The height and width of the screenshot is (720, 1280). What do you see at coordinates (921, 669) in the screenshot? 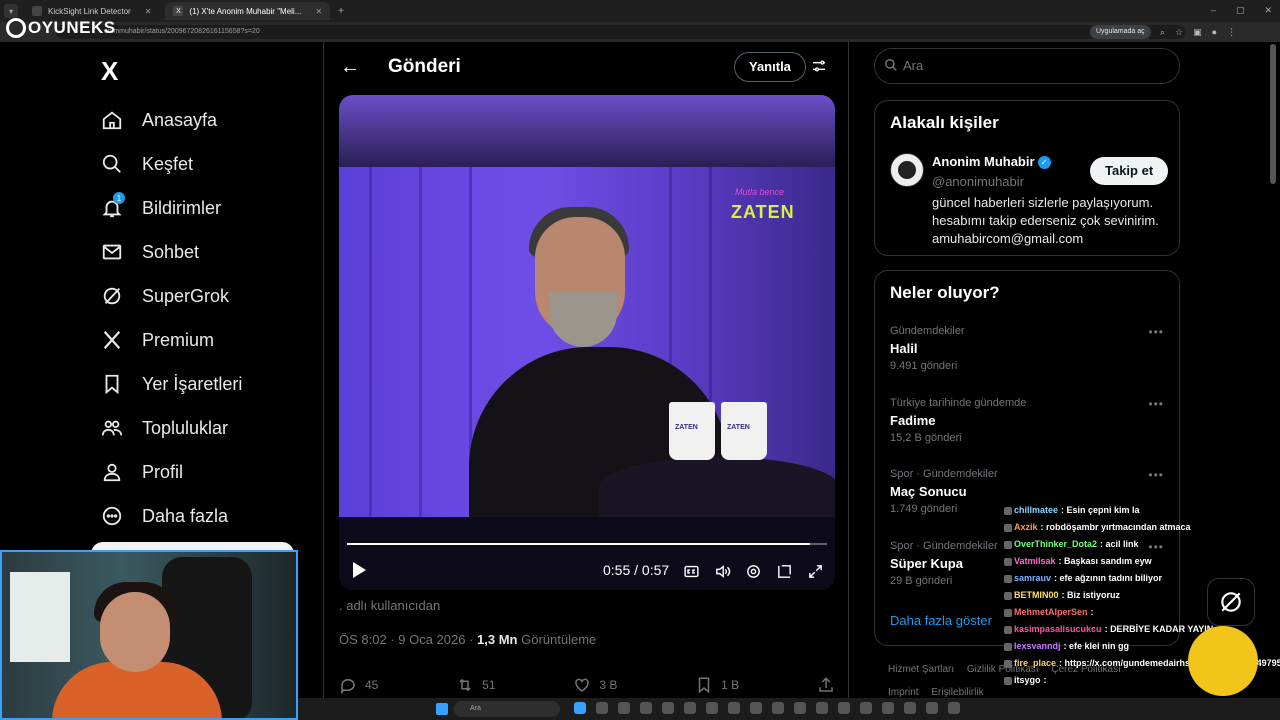
I see `footer-link: Hizmet Şartları` at bounding box center [921, 669].